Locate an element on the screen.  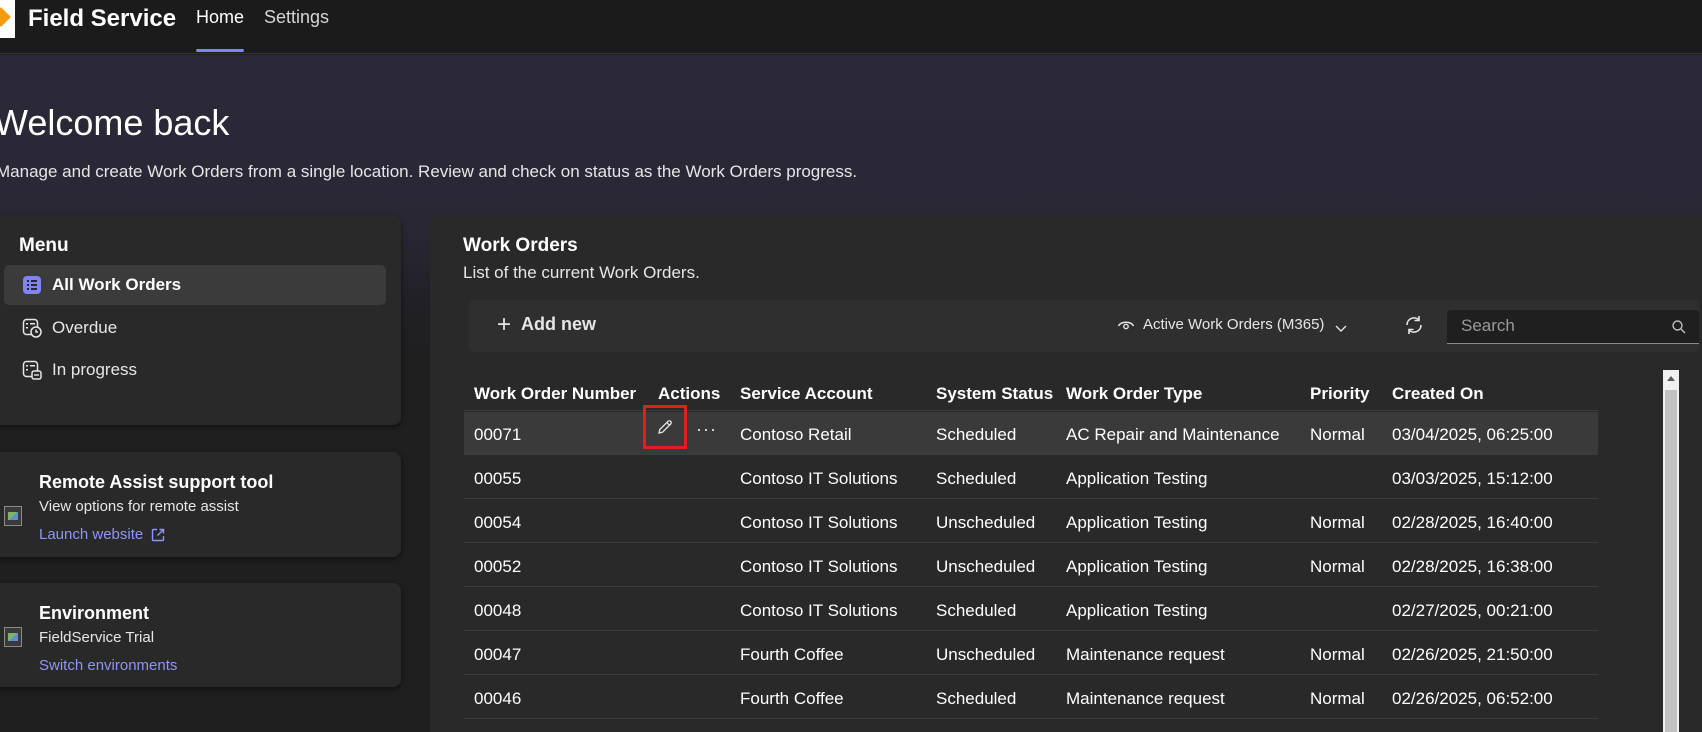
column-header-work-order-type: Work Order Type is located at coordinates (1134, 394).